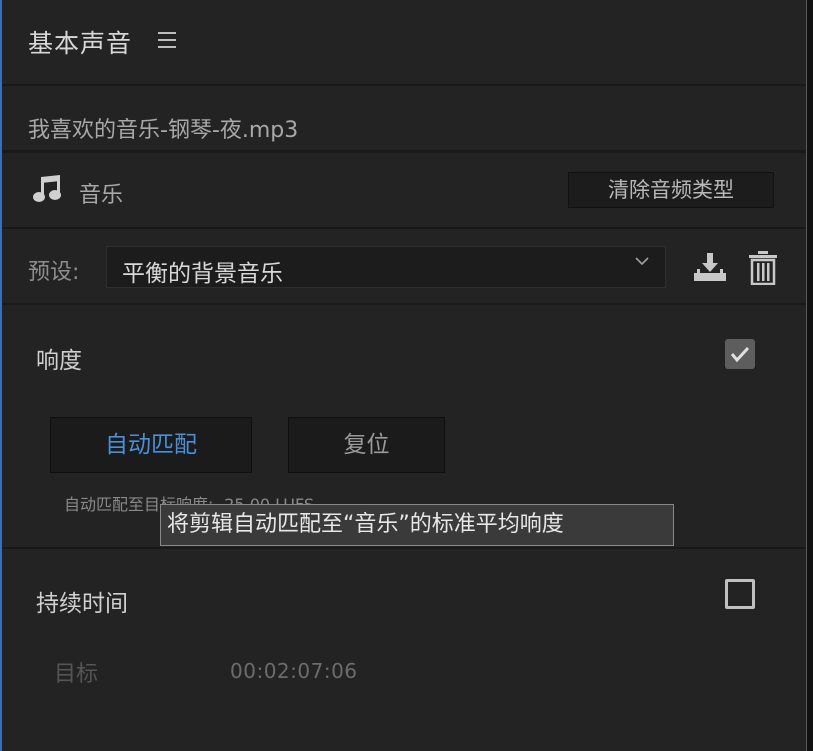 The height and width of the screenshot is (751, 813). Describe the element at coordinates (386, 267) in the screenshot. I see `preset-dropdown: 平衡的背景音乐` at that location.